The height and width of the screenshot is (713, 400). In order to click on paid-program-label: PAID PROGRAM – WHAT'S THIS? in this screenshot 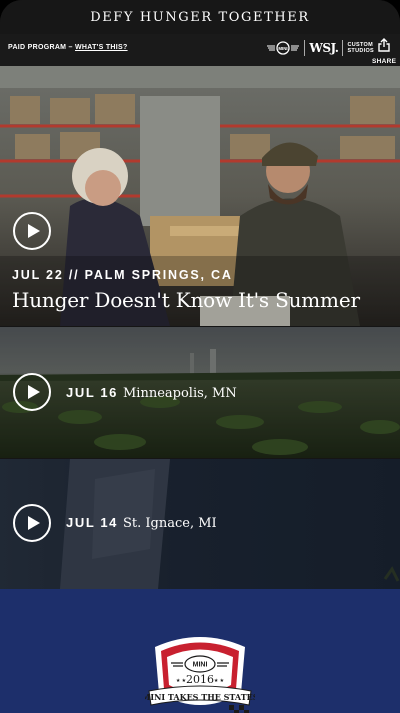, I will do `click(68, 47)`.